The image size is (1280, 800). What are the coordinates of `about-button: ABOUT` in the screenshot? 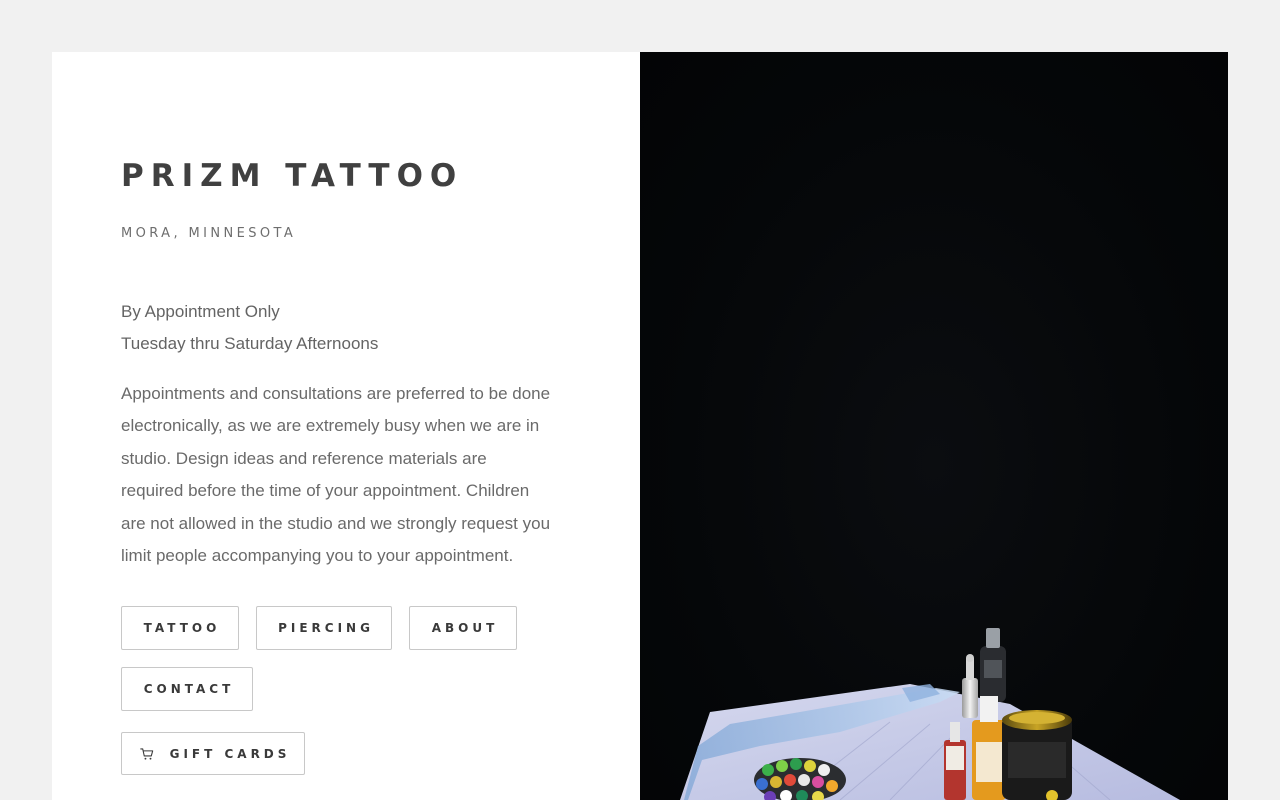 It's located at (463, 628).